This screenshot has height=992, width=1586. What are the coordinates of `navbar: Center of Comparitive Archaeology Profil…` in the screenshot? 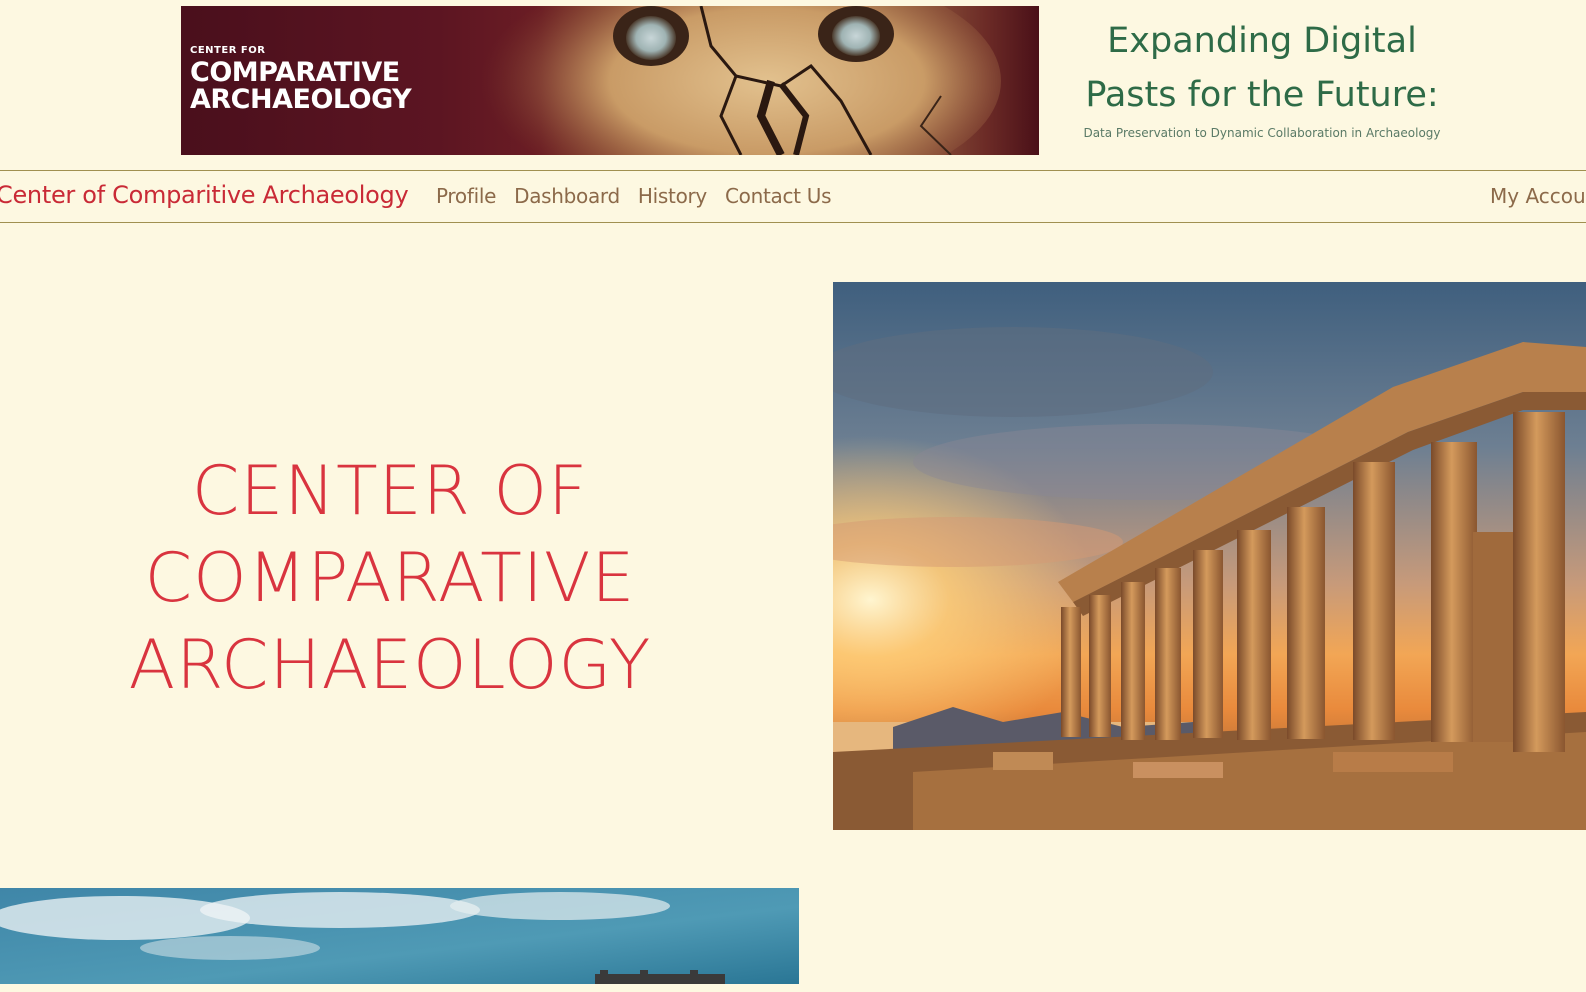 It's located at (793, 196).